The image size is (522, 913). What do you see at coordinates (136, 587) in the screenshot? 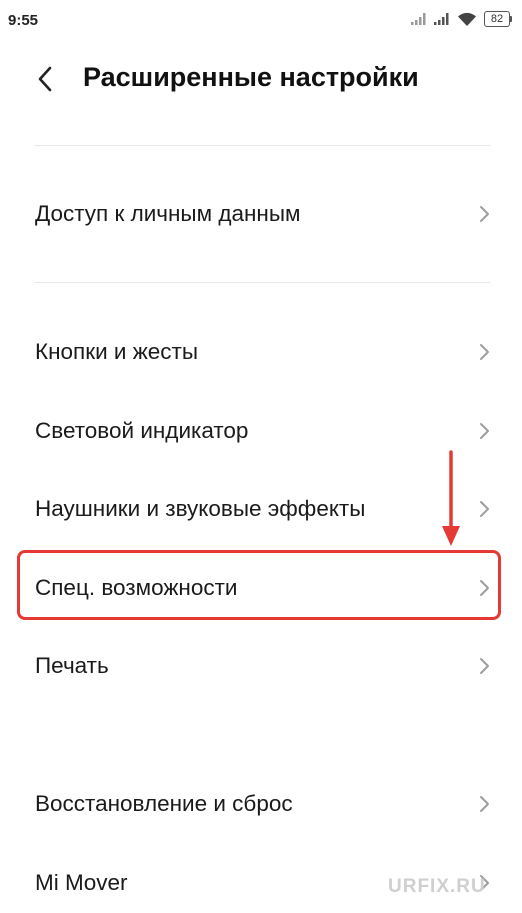
I see `menu-item-label: Спец. возможности` at bounding box center [136, 587].